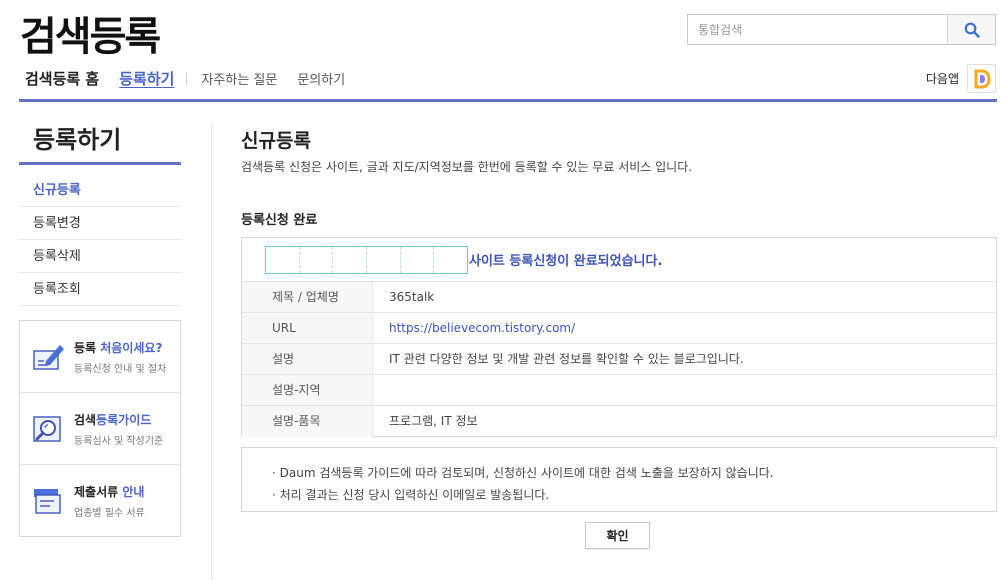 The image size is (1004, 580). I want to click on site-logo: 검색등록, so click(90, 33).